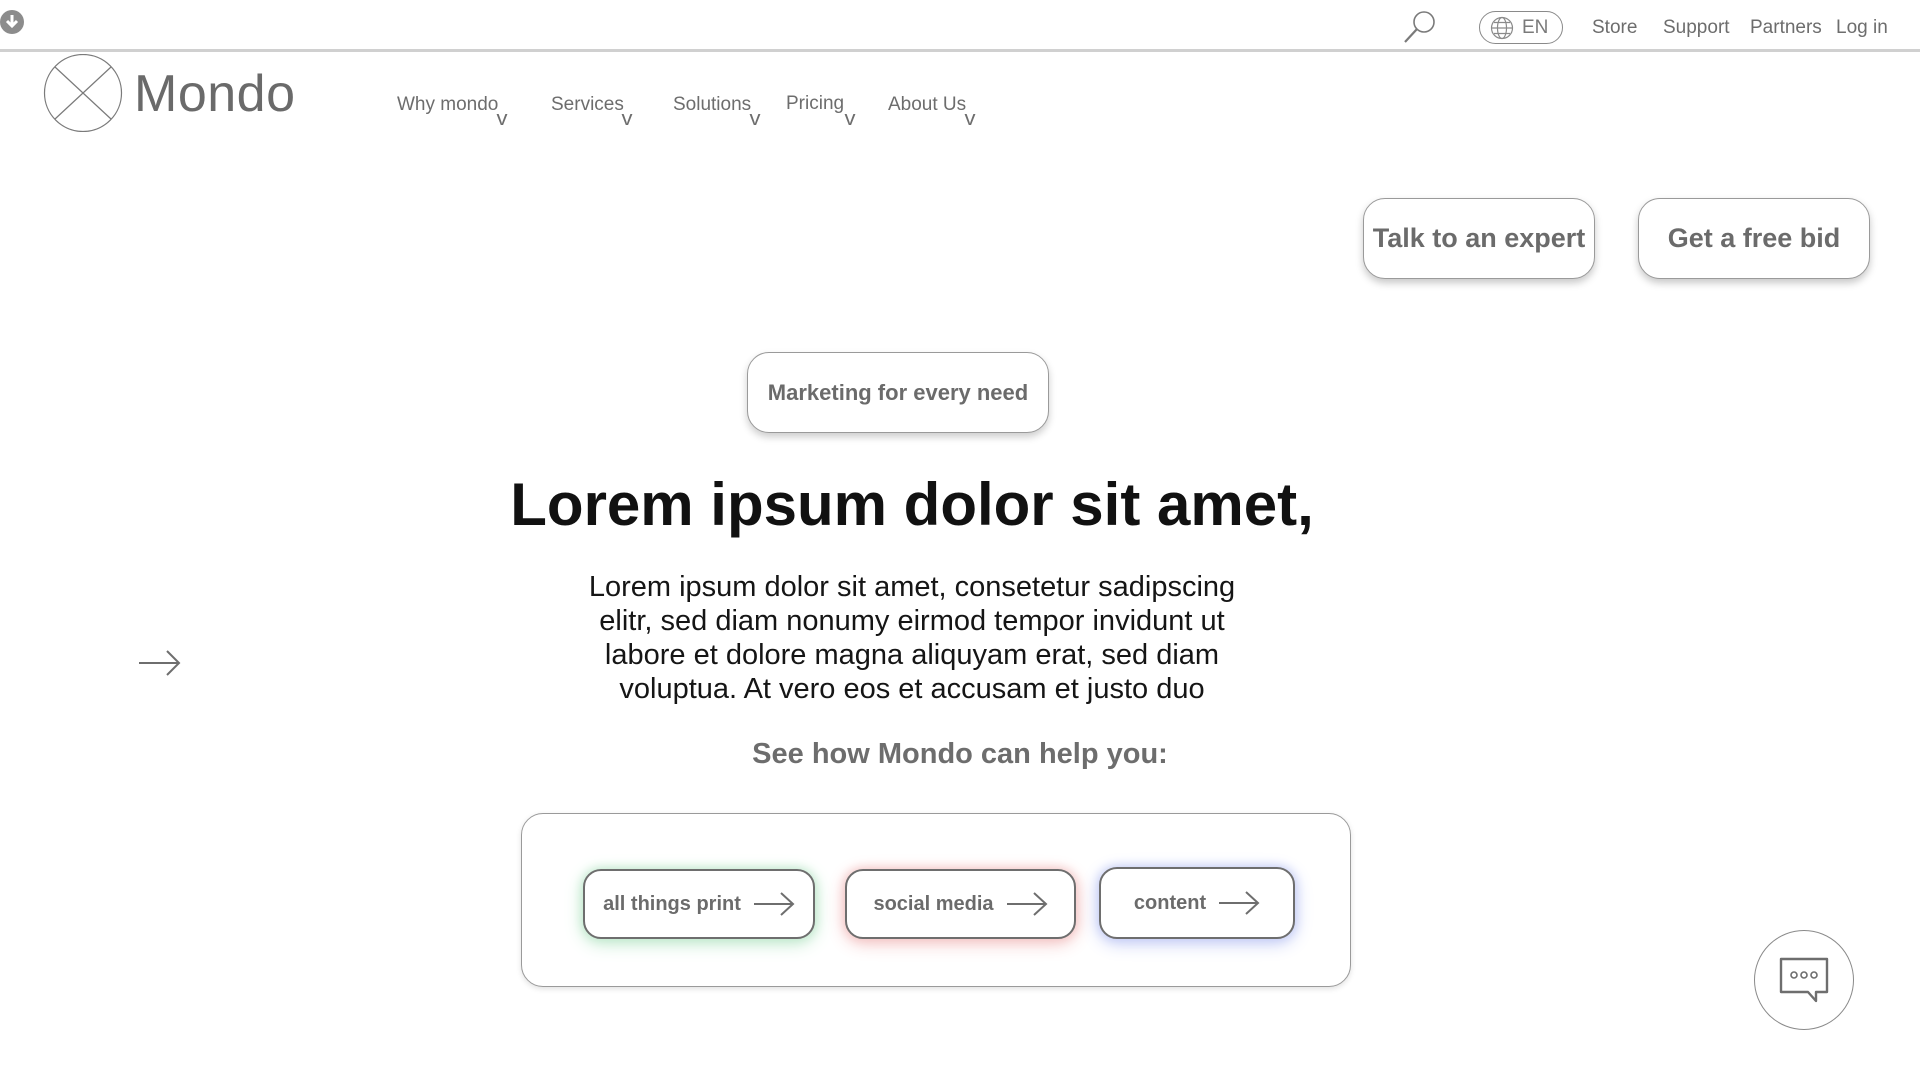 Image resolution: width=1920 pixels, height=1080 pixels. What do you see at coordinates (1614, 28) in the screenshot?
I see `store-link: Store` at bounding box center [1614, 28].